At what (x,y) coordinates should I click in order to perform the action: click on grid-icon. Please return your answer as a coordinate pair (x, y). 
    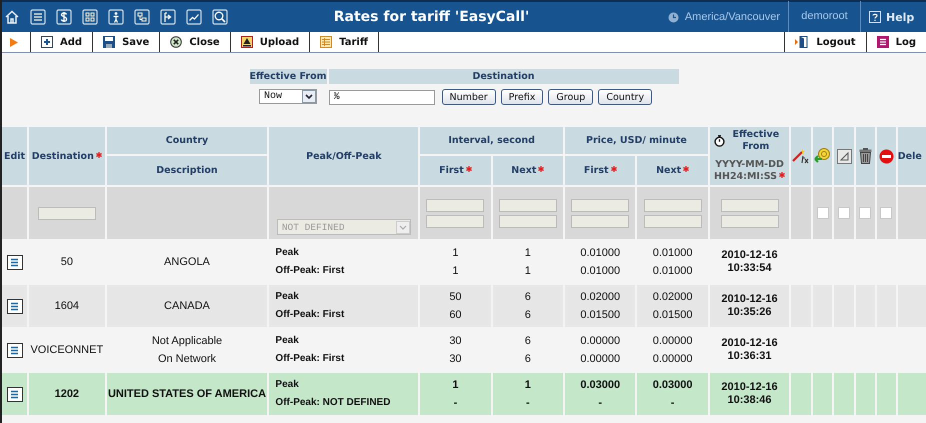
    Looking at the image, I should click on (90, 17).